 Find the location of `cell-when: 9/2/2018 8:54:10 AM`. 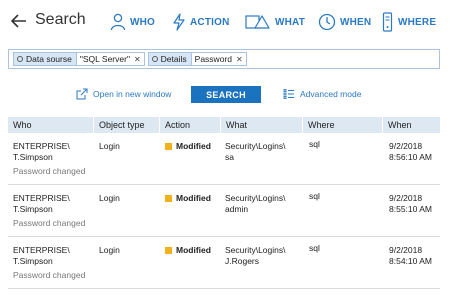

cell-when: 9/2/2018 8:54:10 AM is located at coordinates (415, 256).